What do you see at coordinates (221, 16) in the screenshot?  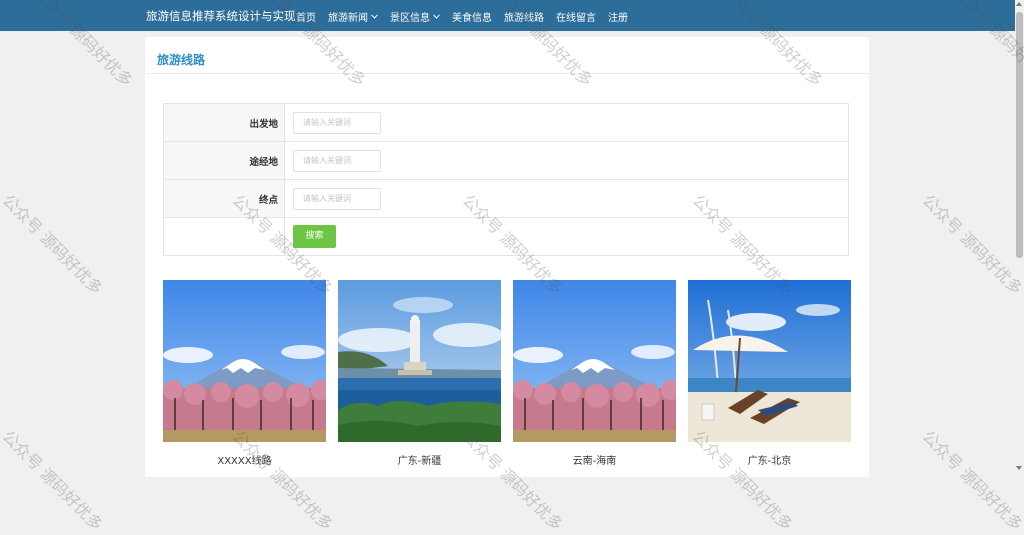 I see `site-brand: 旅游信息推荐系统设计与实现` at bounding box center [221, 16].